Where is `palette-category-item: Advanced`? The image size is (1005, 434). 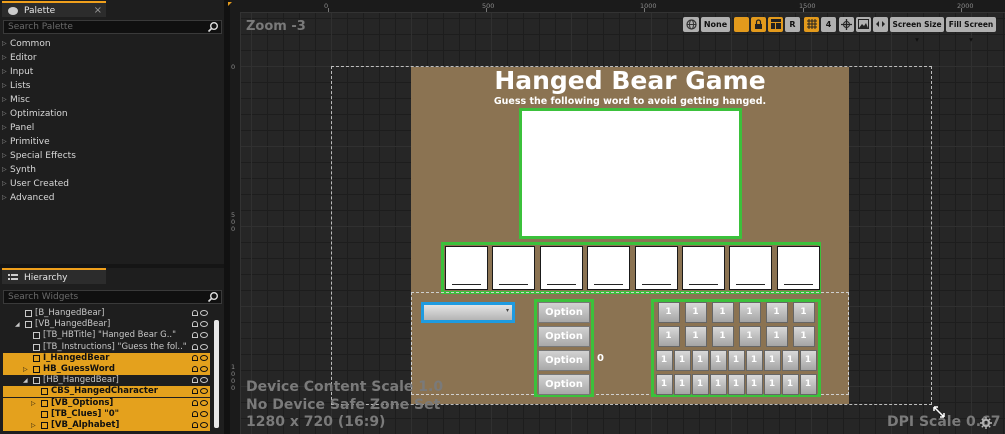 palette-category-item: Advanced is located at coordinates (27, 198).